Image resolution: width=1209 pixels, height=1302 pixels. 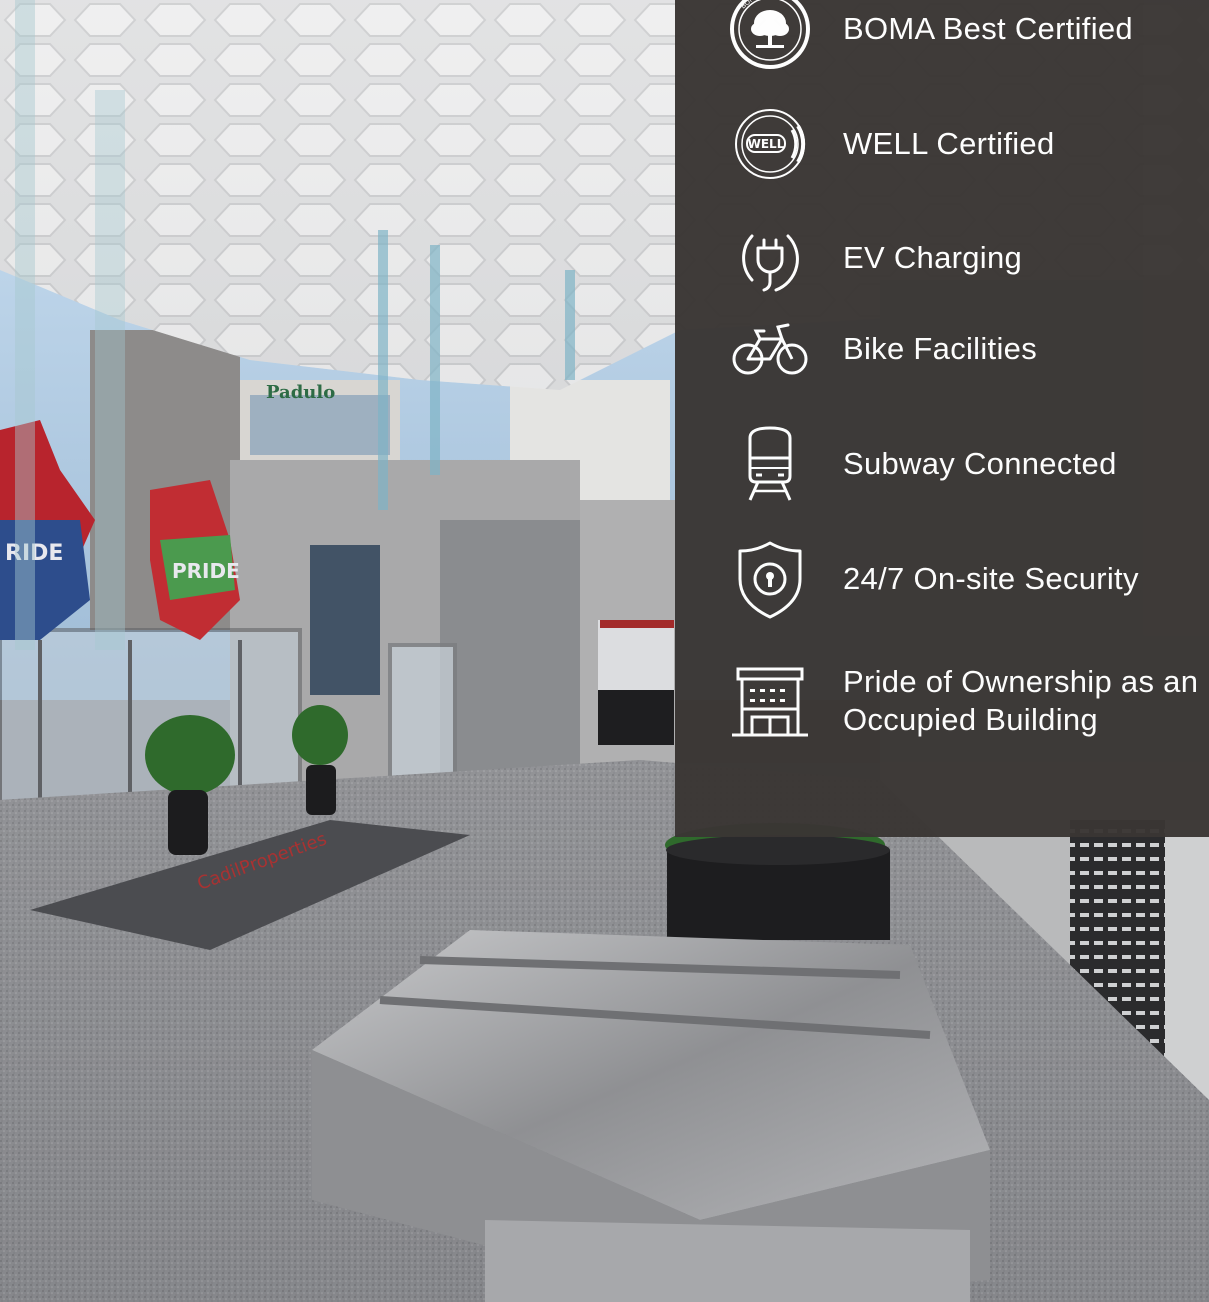 What do you see at coordinates (770, 258) in the screenshot?
I see `ev-plug-icon` at bounding box center [770, 258].